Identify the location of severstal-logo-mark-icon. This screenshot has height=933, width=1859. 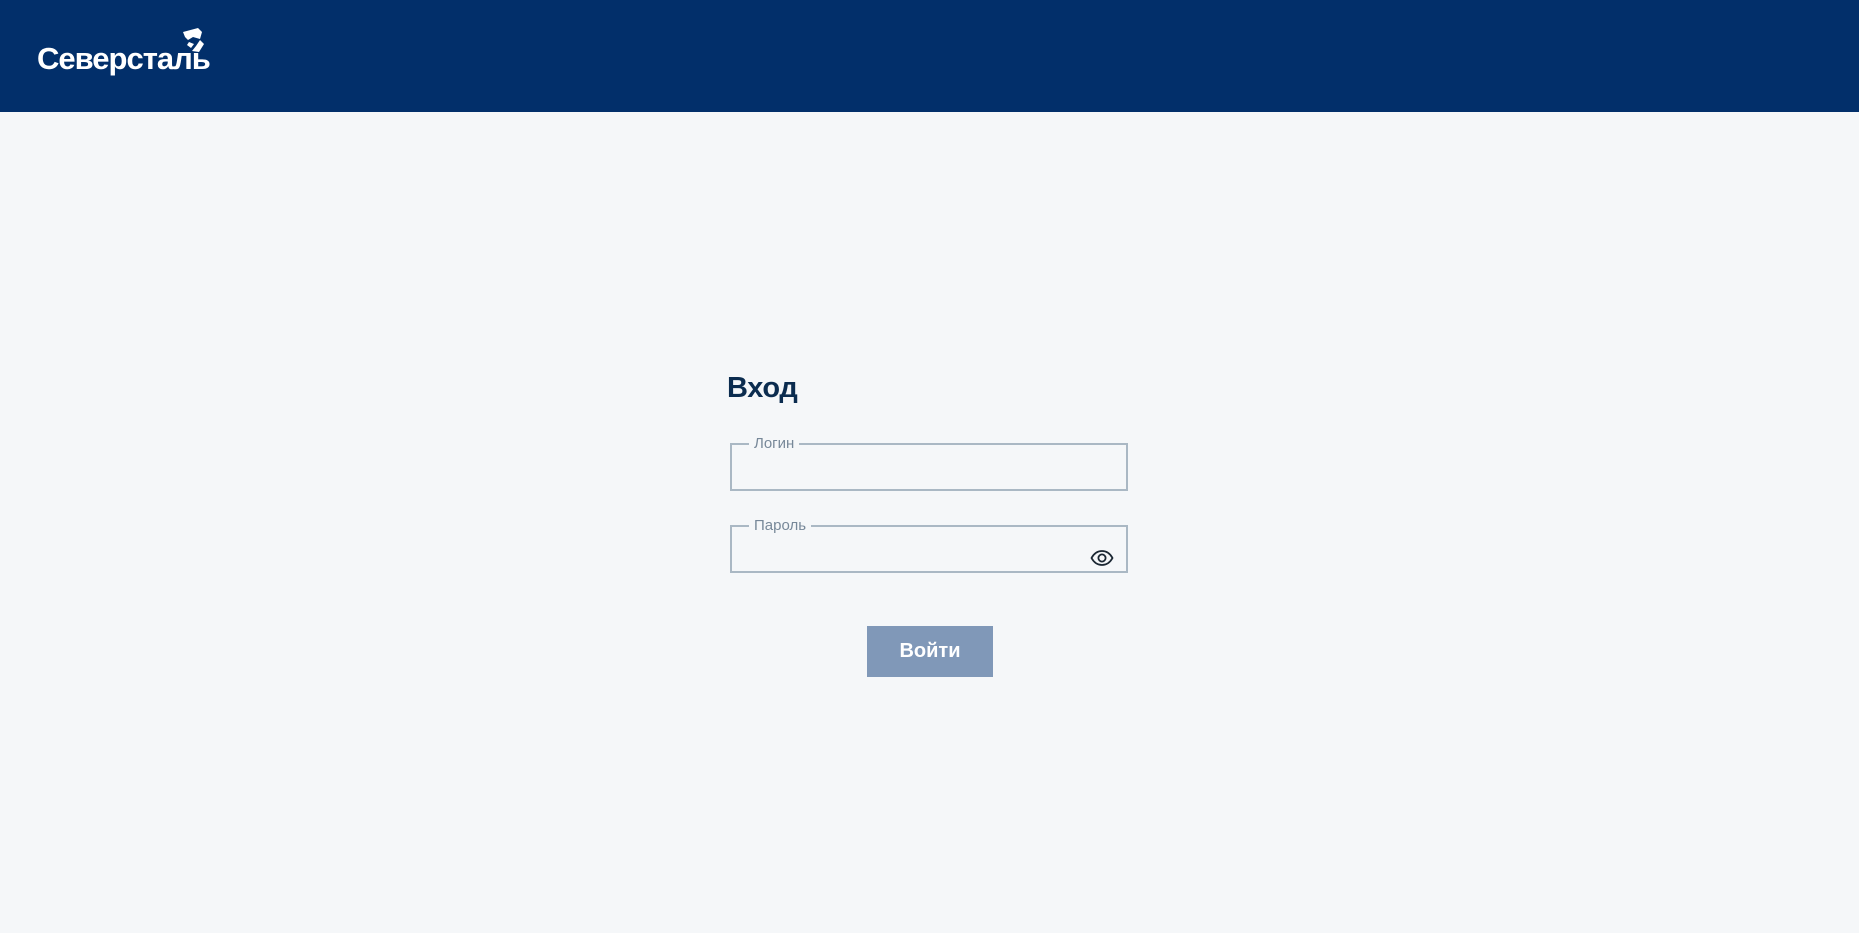
(193, 40).